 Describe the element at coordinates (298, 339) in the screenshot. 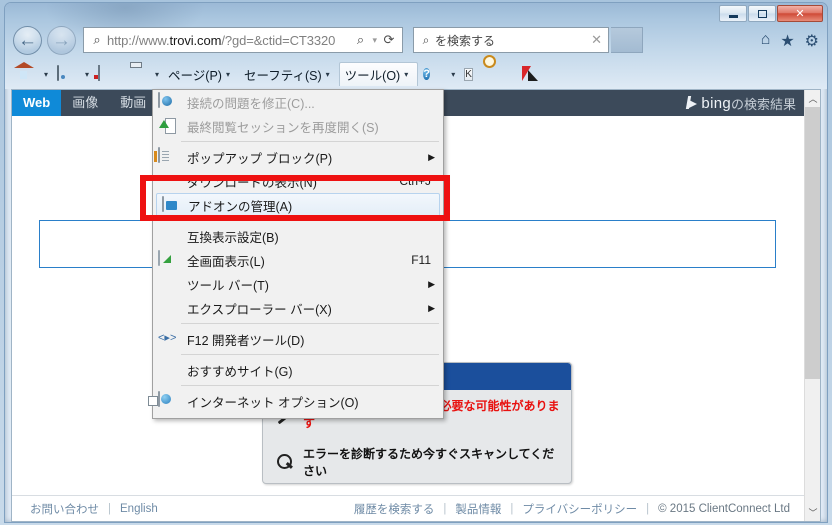

I see `menu-item-f12-developer-tools: <▸> F12 開発者ツール(D)` at that location.